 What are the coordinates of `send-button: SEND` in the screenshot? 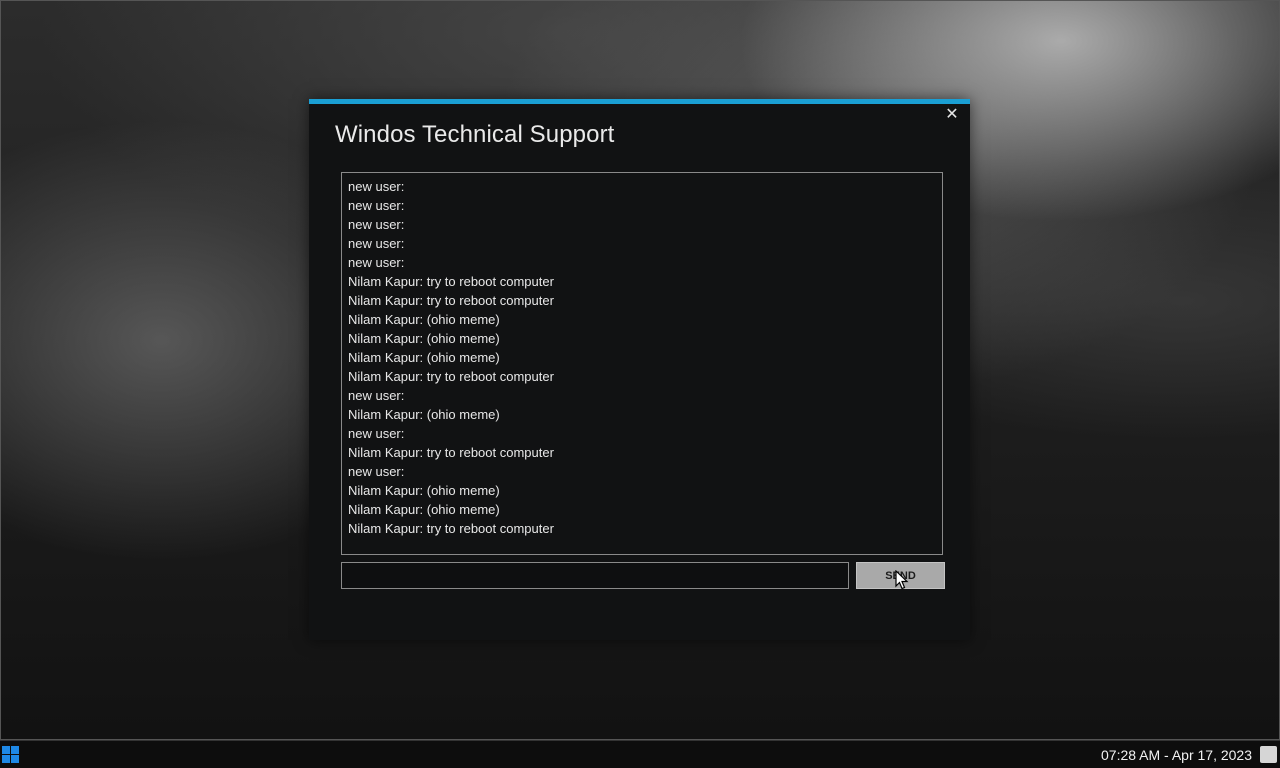 It's located at (900, 575).